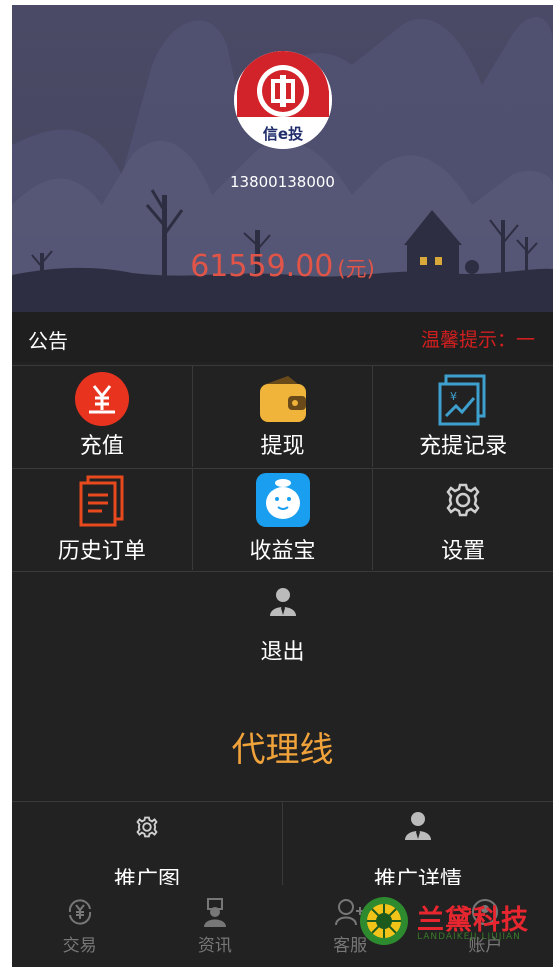 This screenshot has height=971, width=557. I want to click on settings-label: 设置, so click(463, 551).